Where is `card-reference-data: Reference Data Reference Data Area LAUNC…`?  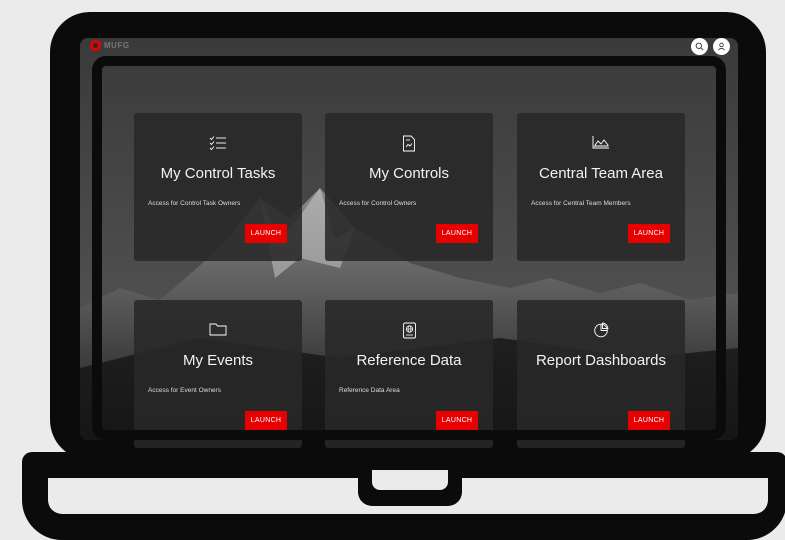 card-reference-data: Reference Data Reference Data Area LAUNC… is located at coordinates (409, 374).